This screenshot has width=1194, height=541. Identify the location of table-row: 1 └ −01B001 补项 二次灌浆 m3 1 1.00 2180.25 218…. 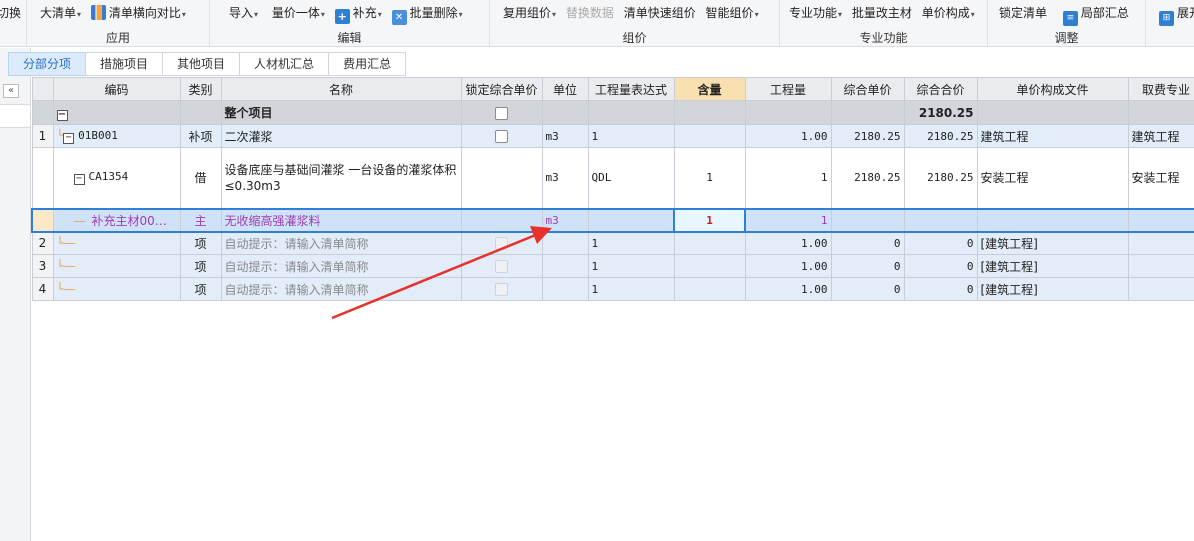
(612, 136).